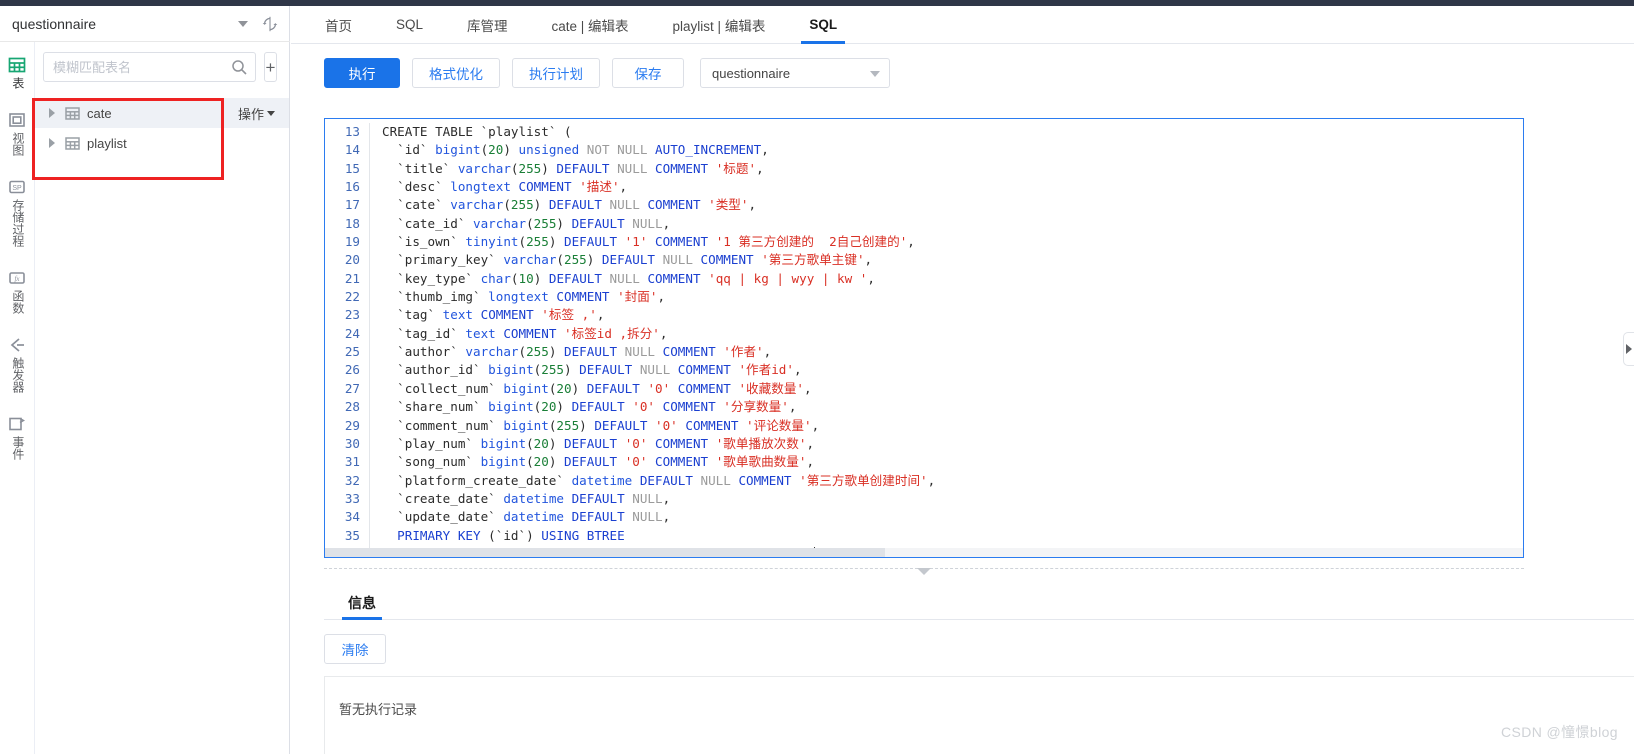 This screenshot has height=754, width=1634. Describe the element at coordinates (352, 388) in the screenshot. I see `line-number: 27` at that location.